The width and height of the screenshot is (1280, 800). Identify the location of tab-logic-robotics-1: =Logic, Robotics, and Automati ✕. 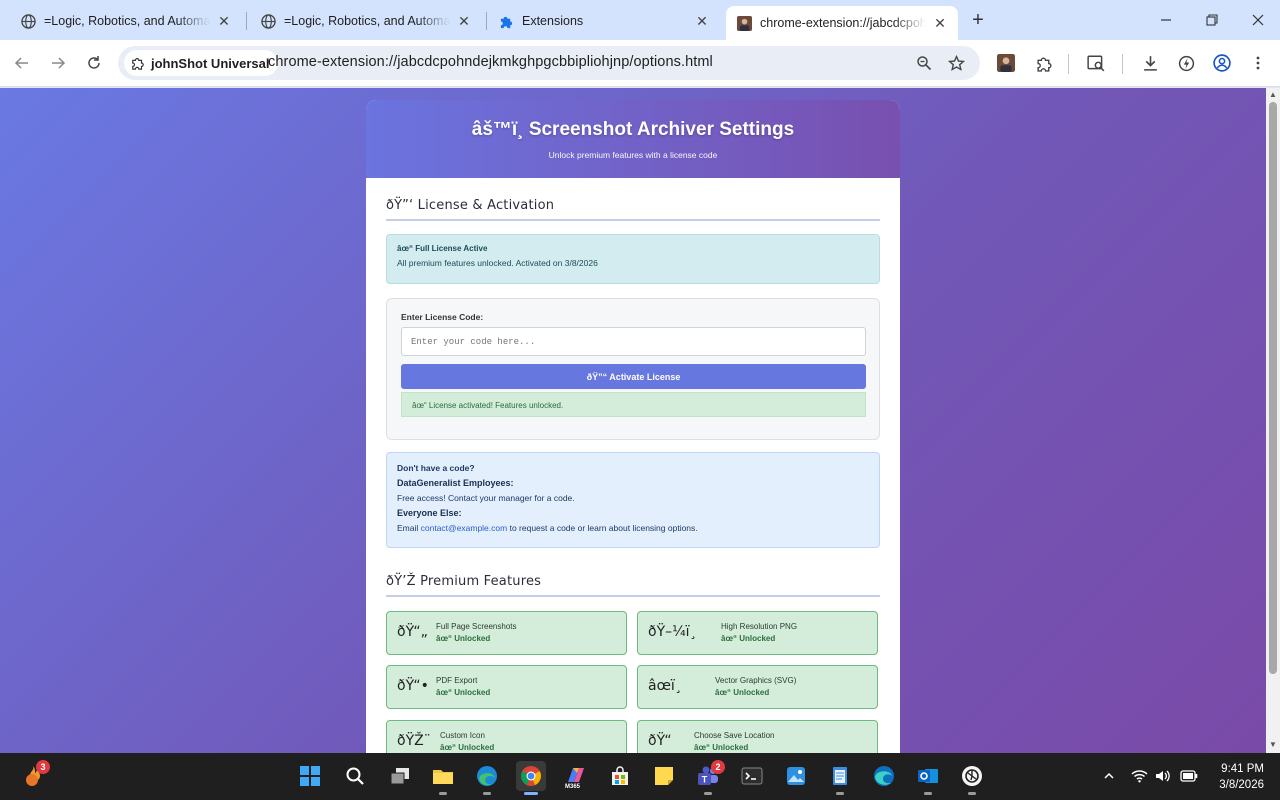
(126, 21).